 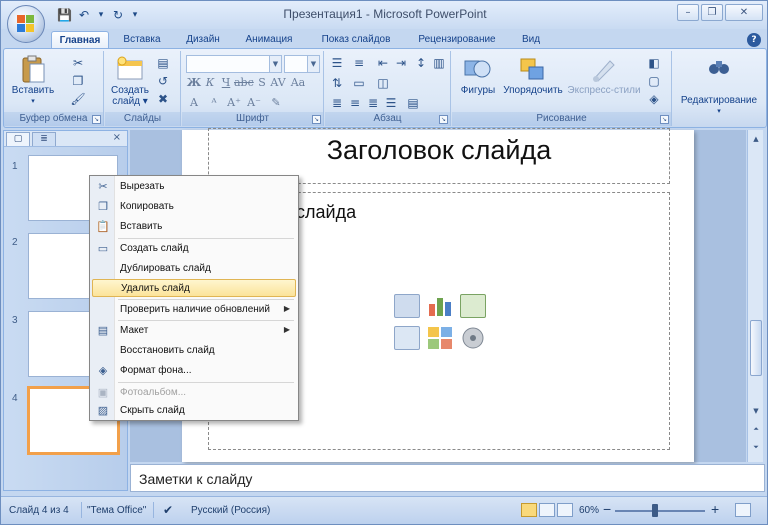 I want to click on align-text-icon: ▭, so click(x=359, y=83).